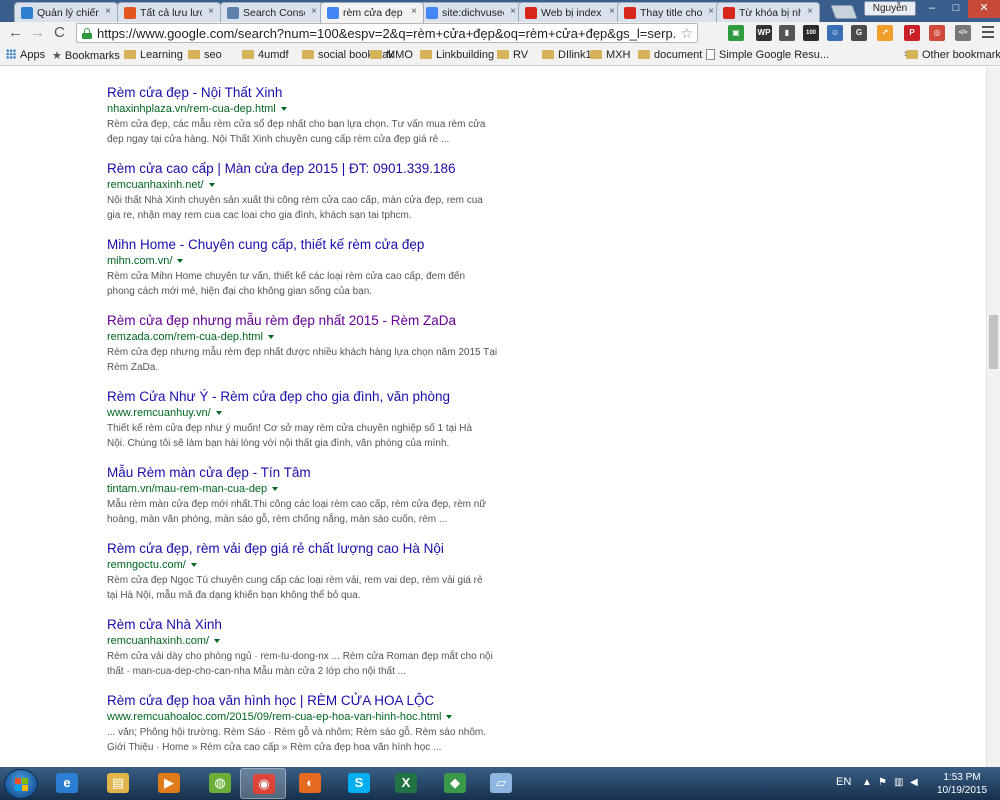 The height and width of the screenshot is (800, 1000). I want to click on tab-4: rèm cửa đẹp - ×, so click(372, 12).